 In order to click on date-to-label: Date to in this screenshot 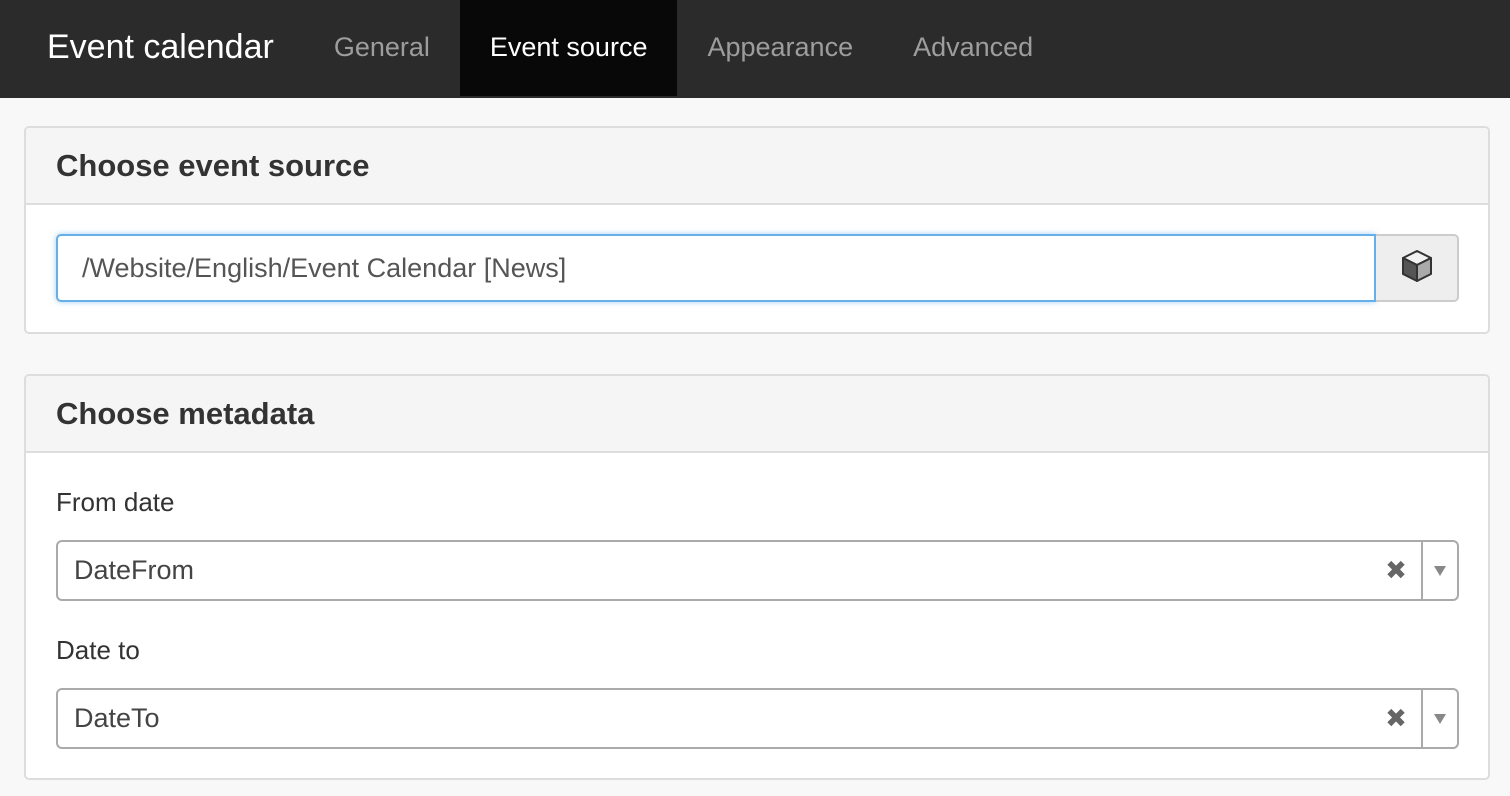, I will do `click(98, 650)`.